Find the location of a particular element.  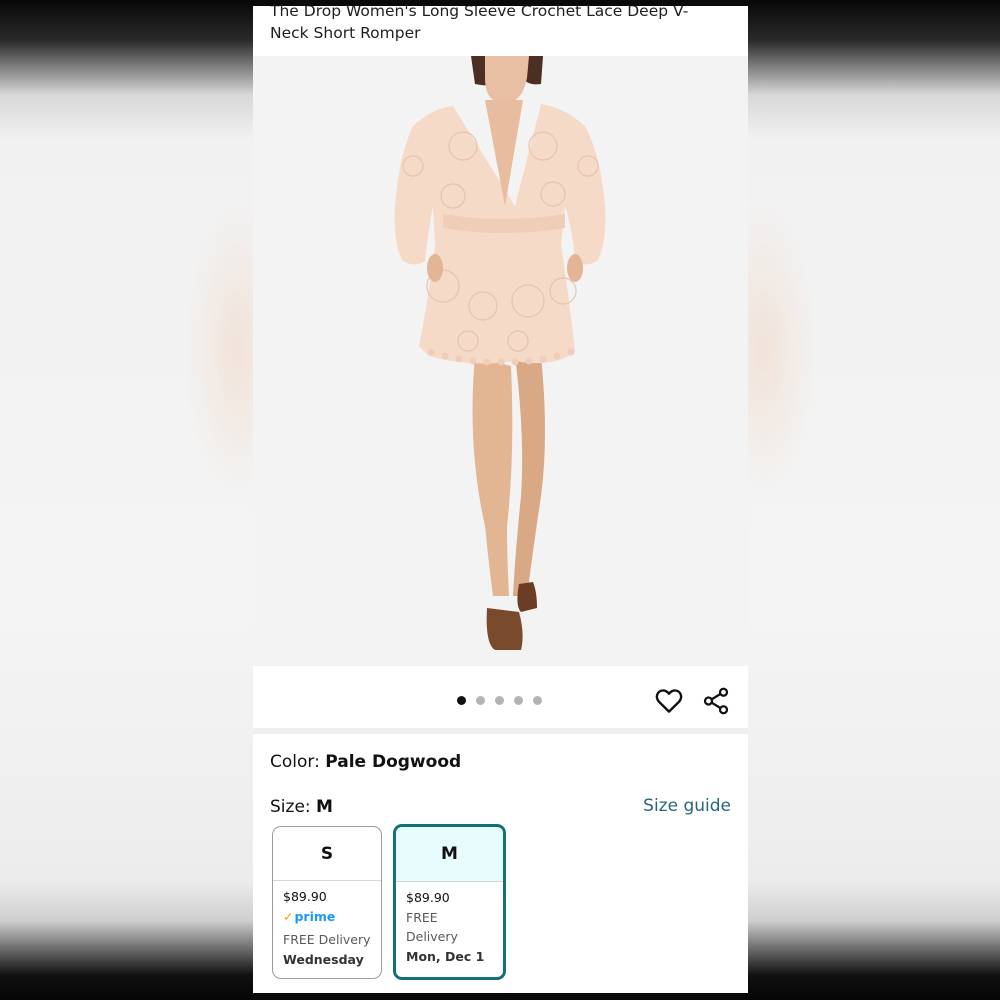

section-divider is located at coordinates (500, 731).